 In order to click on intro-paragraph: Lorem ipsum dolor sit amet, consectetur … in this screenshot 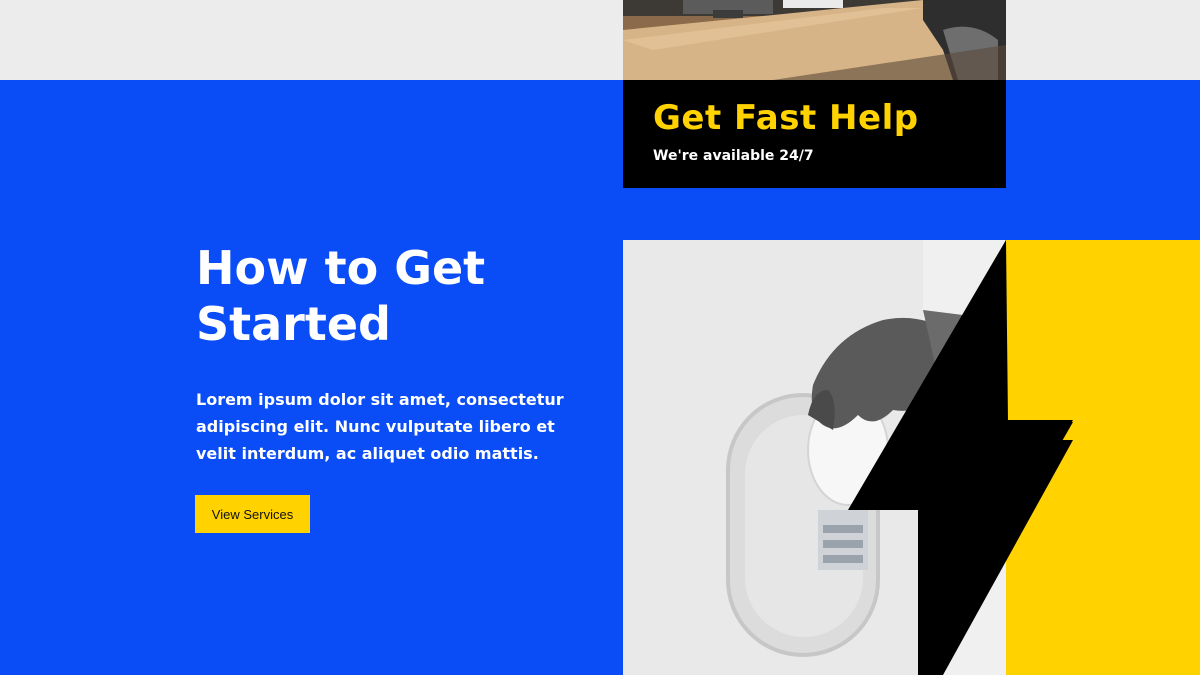, I will do `click(380, 426)`.